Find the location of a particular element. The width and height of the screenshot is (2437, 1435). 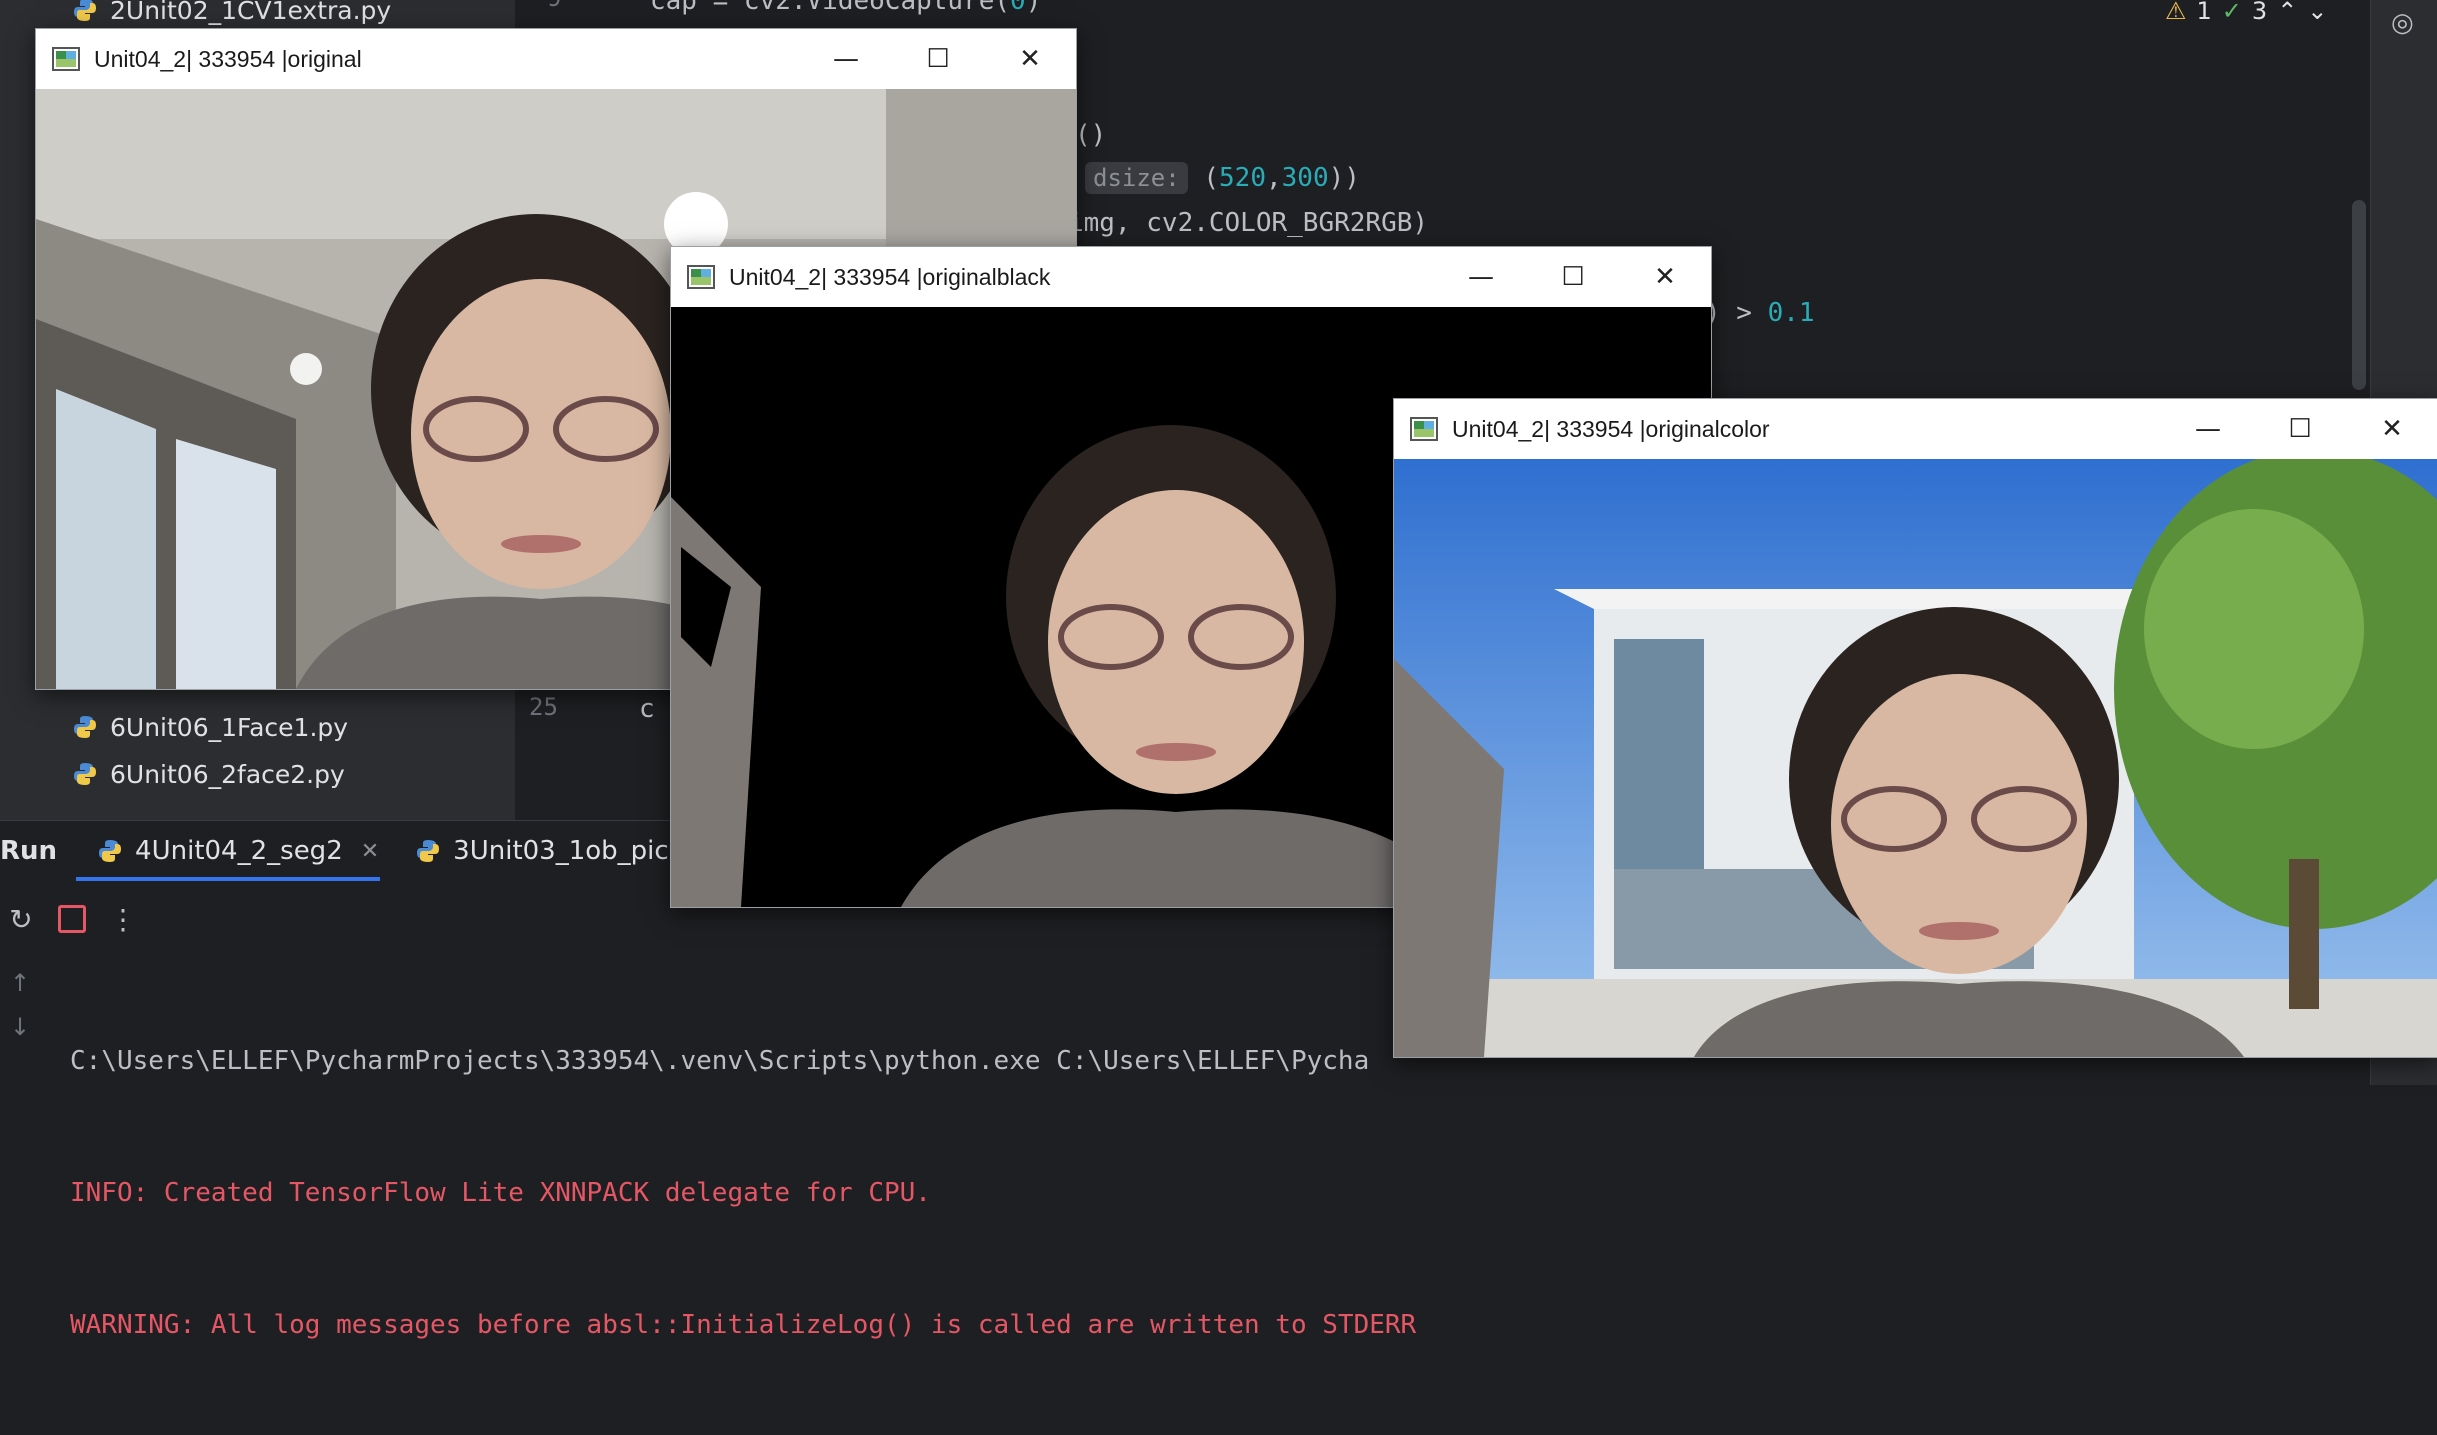

rerun-icon: ↻ is located at coordinates (21, 919).